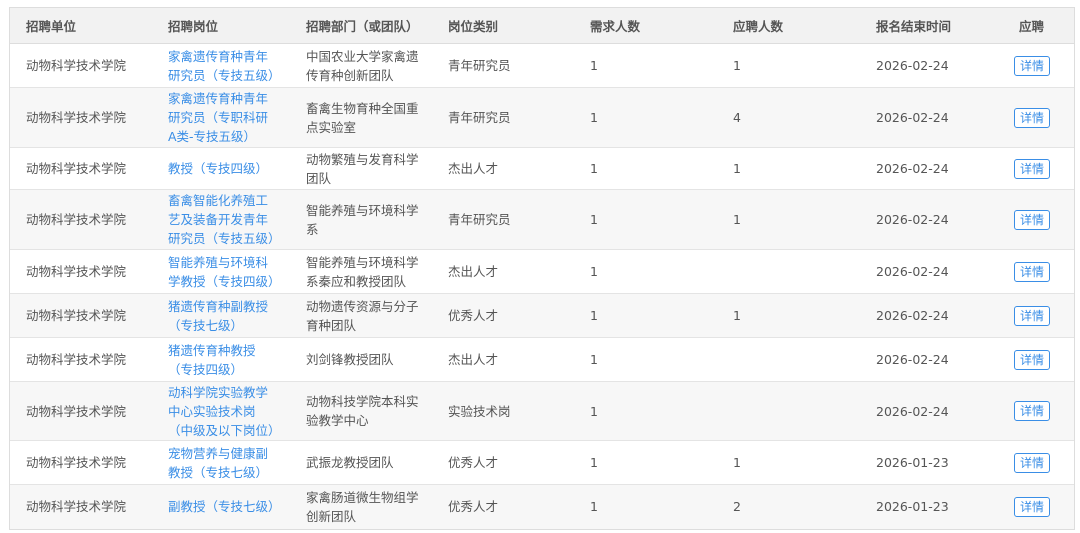  Describe the element at coordinates (221, 65) in the screenshot. I see `position-link: 家禽遗传育种青年研究员（专技五级）` at that location.